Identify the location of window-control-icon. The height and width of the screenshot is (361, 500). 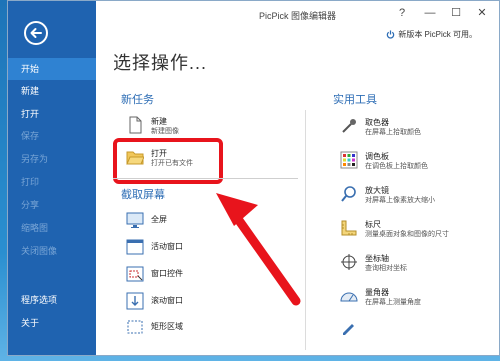
(135, 274).